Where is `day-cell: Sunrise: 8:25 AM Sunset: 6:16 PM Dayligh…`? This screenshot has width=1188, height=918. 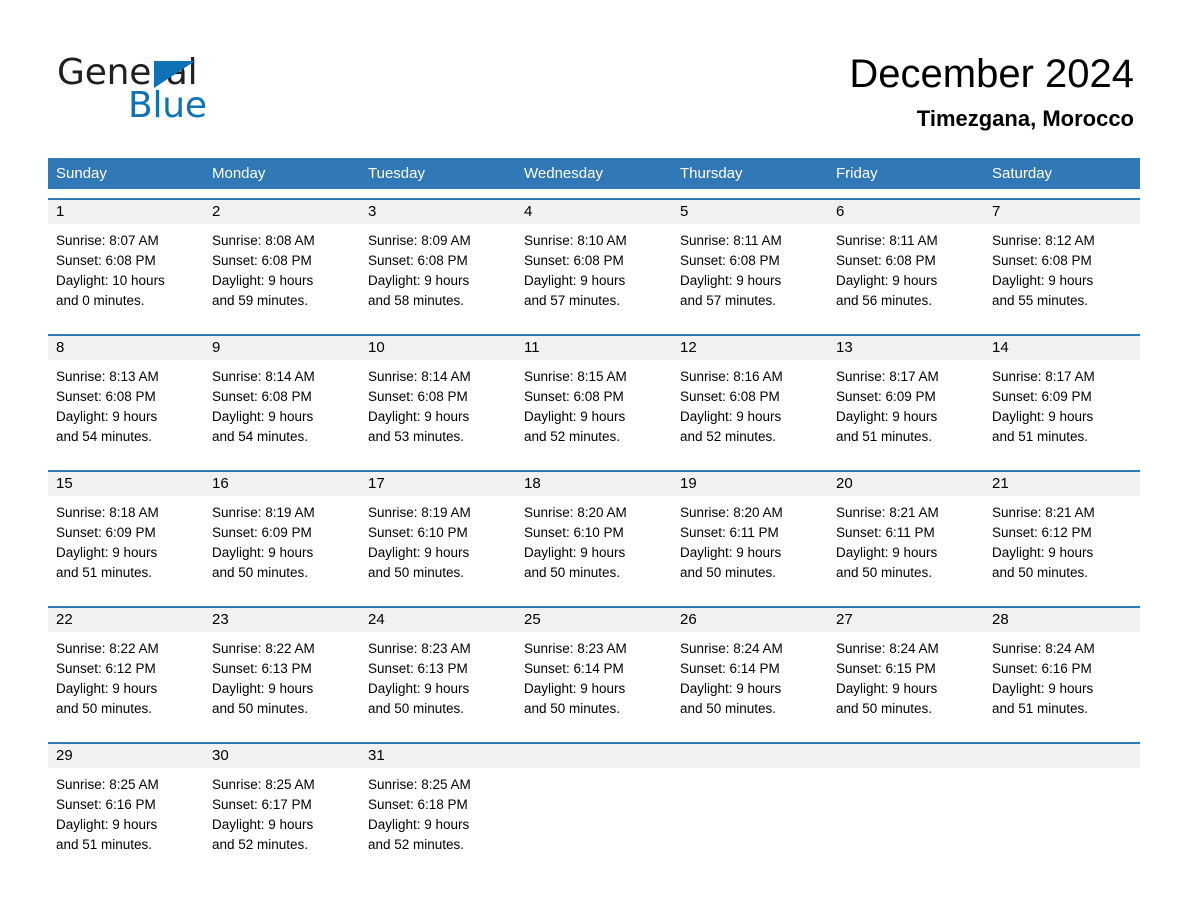
day-cell: Sunrise: 8:25 AM Sunset: 6:16 PM Dayligh… is located at coordinates (126, 818).